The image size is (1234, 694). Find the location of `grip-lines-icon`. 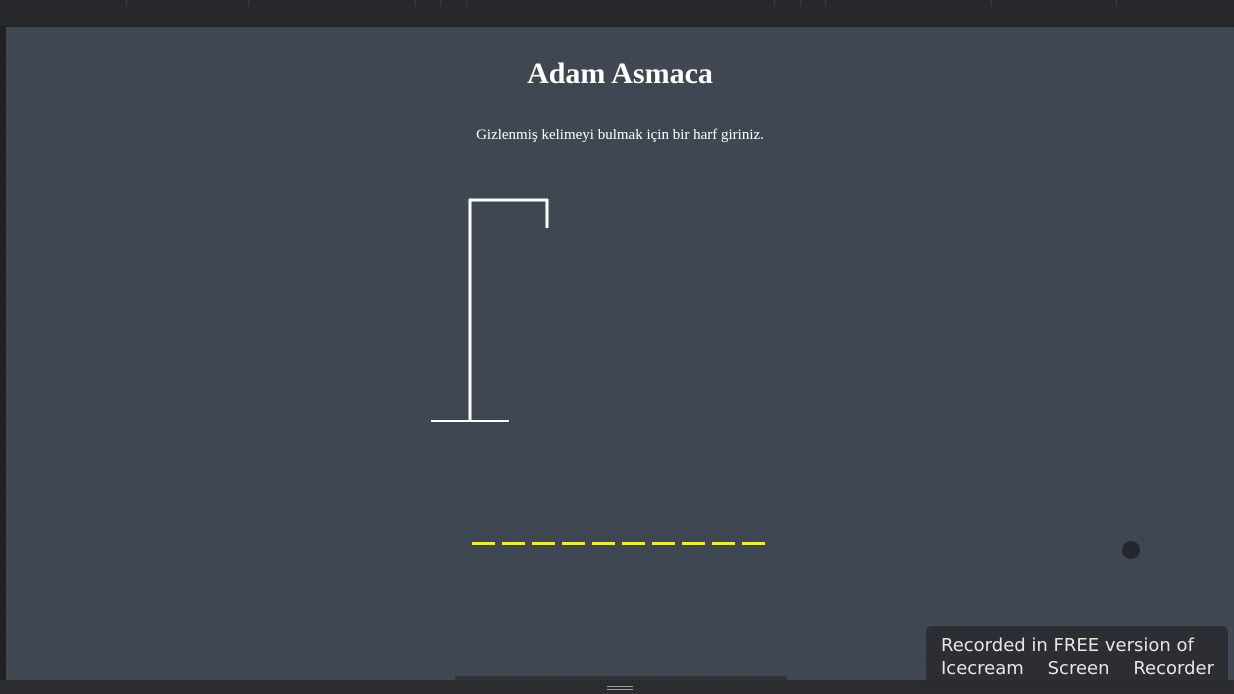

grip-lines-icon is located at coordinates (620, 689).